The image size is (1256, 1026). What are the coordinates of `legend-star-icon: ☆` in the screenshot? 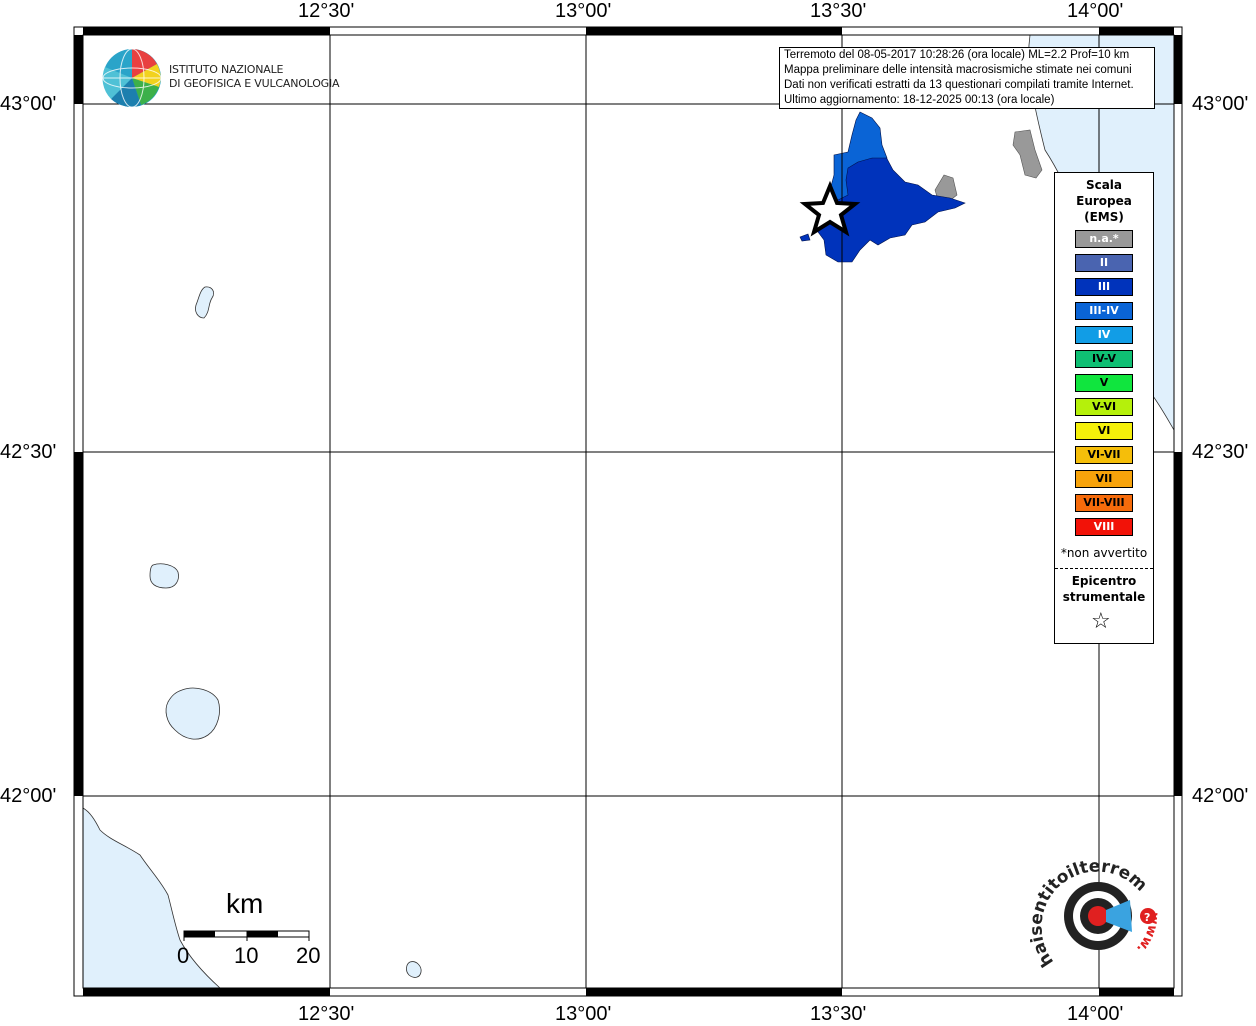 It's located at (1101, 621).